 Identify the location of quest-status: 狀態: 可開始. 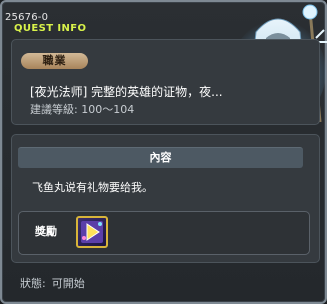
(52, 284).